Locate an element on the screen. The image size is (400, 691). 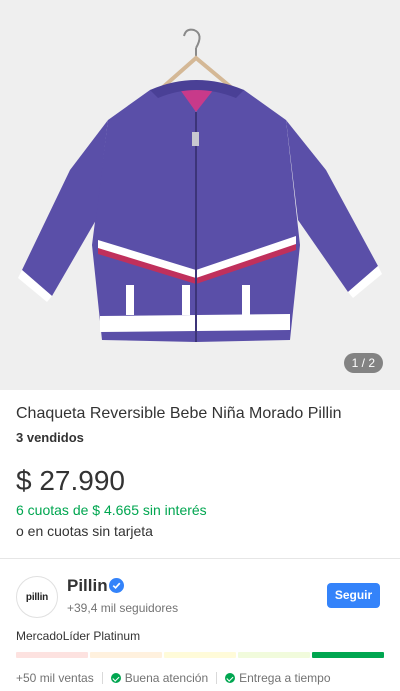
seller-name: Pillin is located at coordinates (87, 586).